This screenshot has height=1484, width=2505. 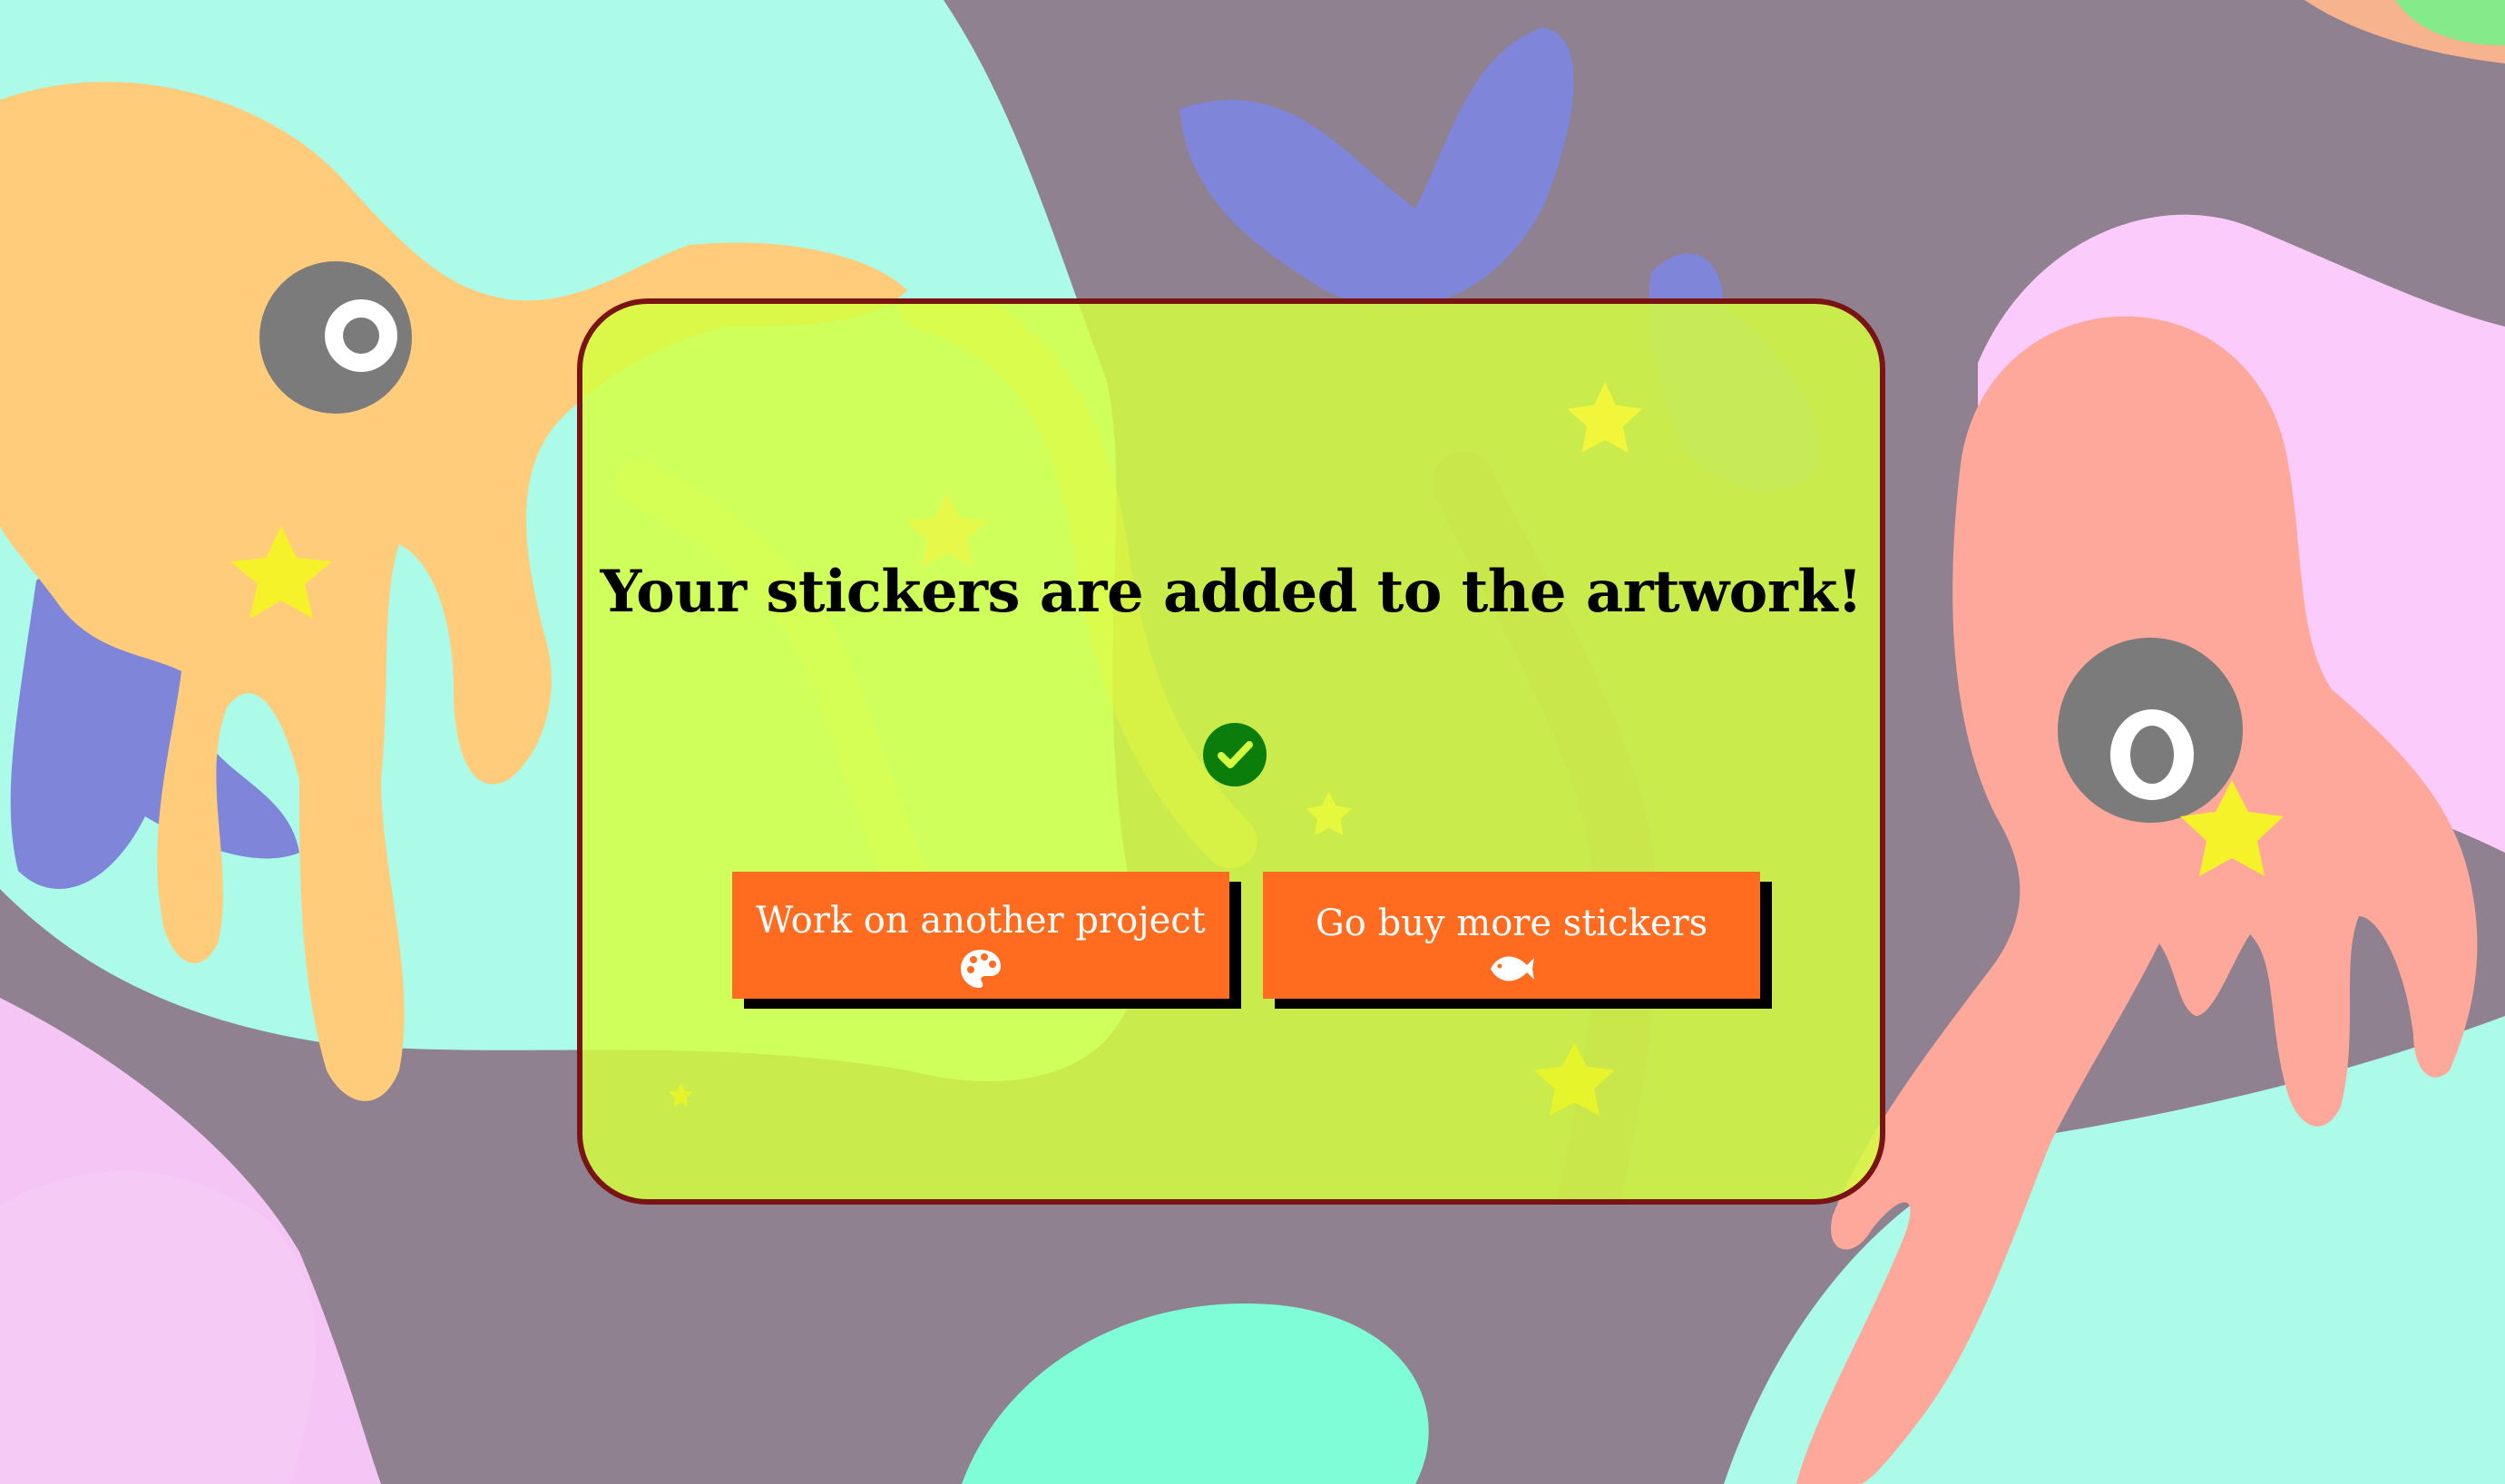 I want to click on go-buy-more-stickers-button: Go buy more stickers, so click(x=1511, y=935).